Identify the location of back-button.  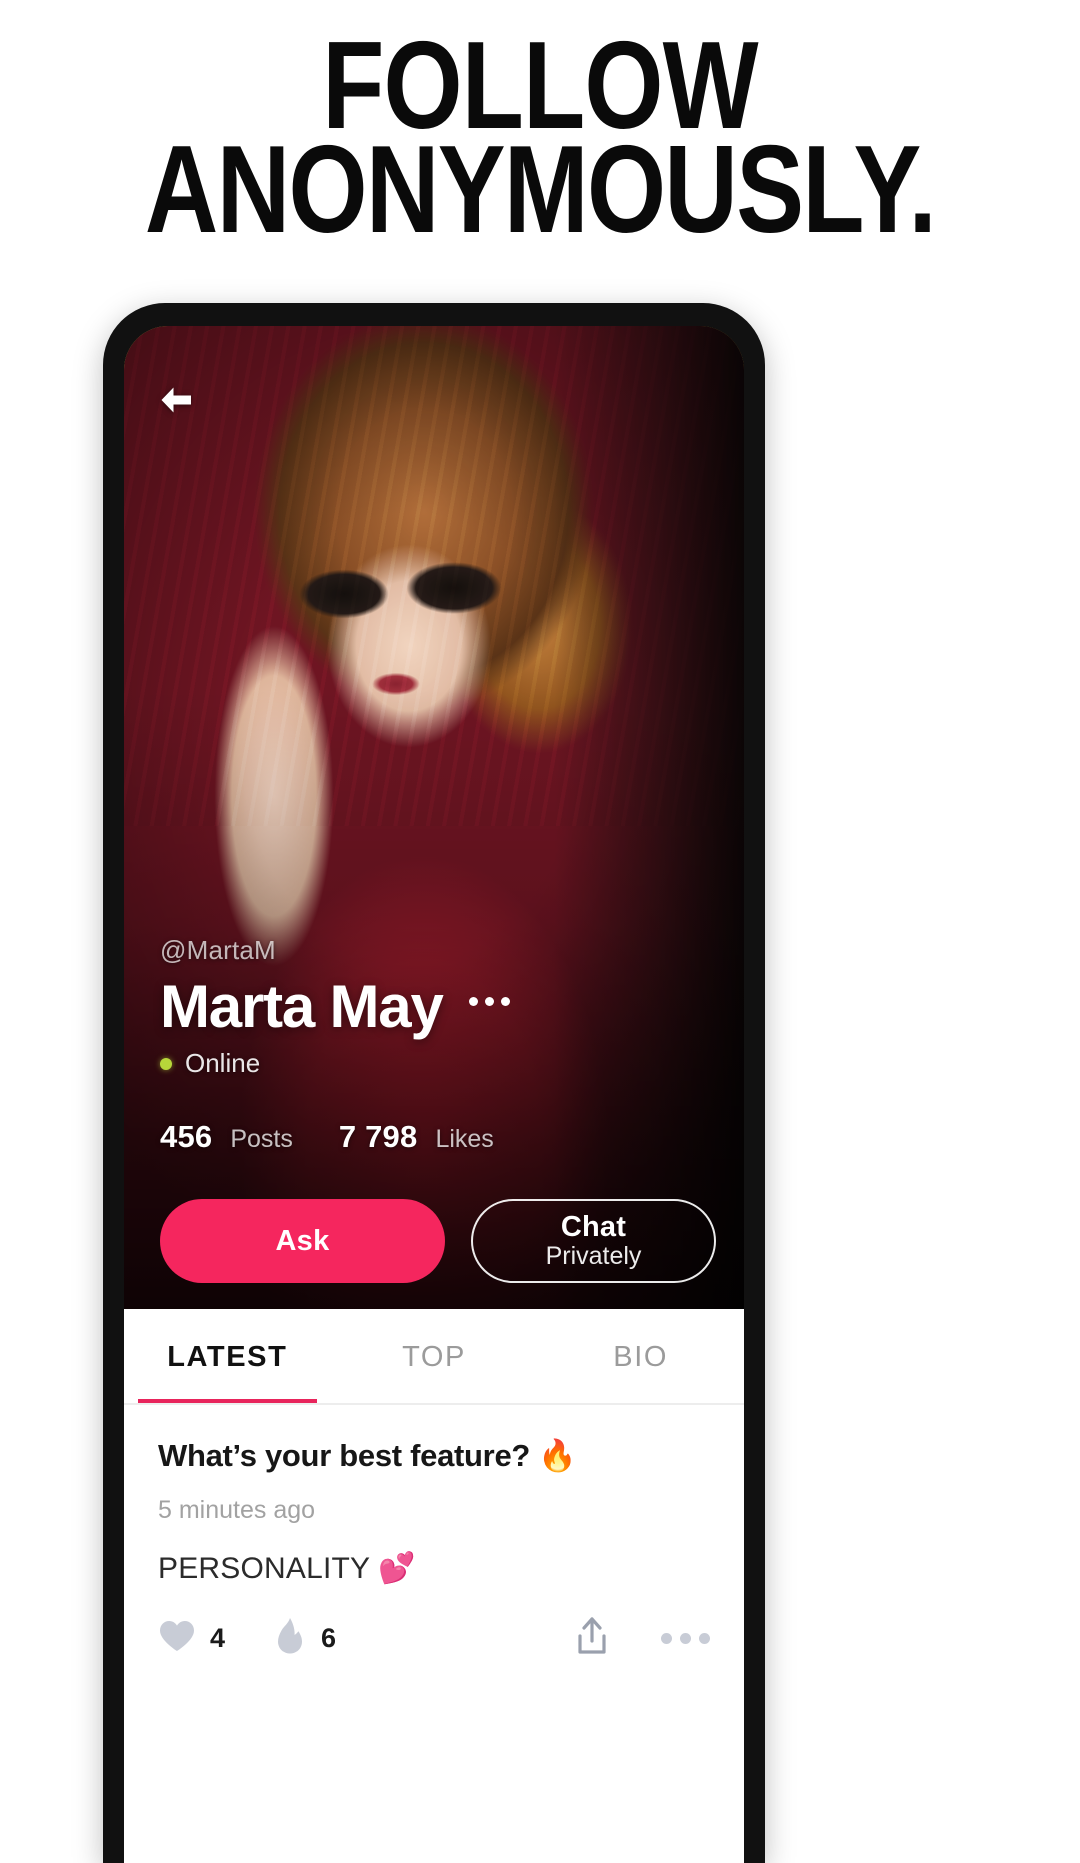
(176, 400).